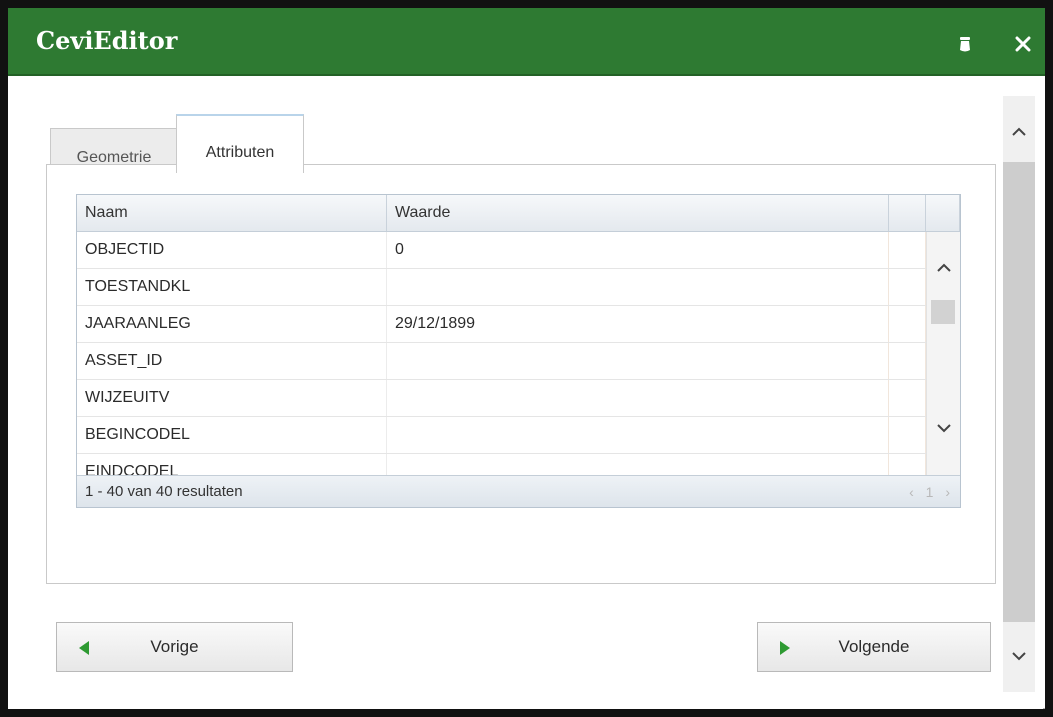 The height and width of the screenshot is (717, 1053). Describe the element at coordinates (232, 250) in the screenshot. I see `cell-name: OBJECTID` at that location.